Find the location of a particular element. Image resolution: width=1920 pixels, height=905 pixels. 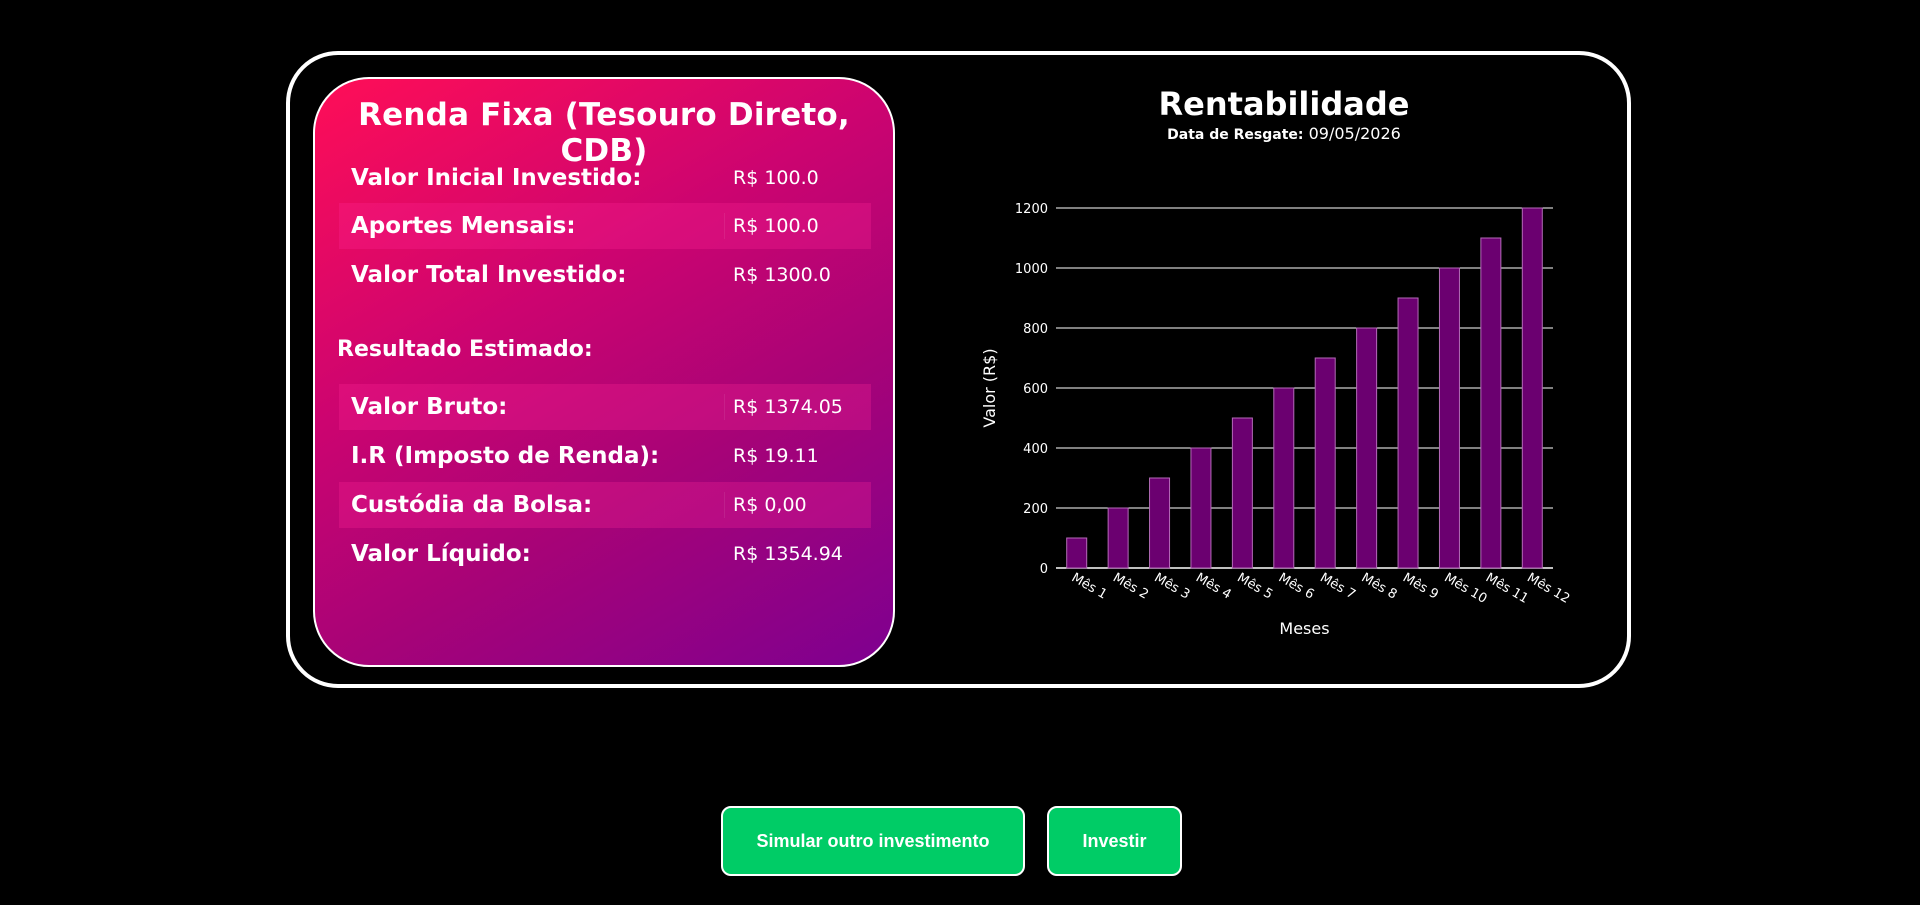

y-axis-title: Valor (R$) is located at coordinates (989, 387).